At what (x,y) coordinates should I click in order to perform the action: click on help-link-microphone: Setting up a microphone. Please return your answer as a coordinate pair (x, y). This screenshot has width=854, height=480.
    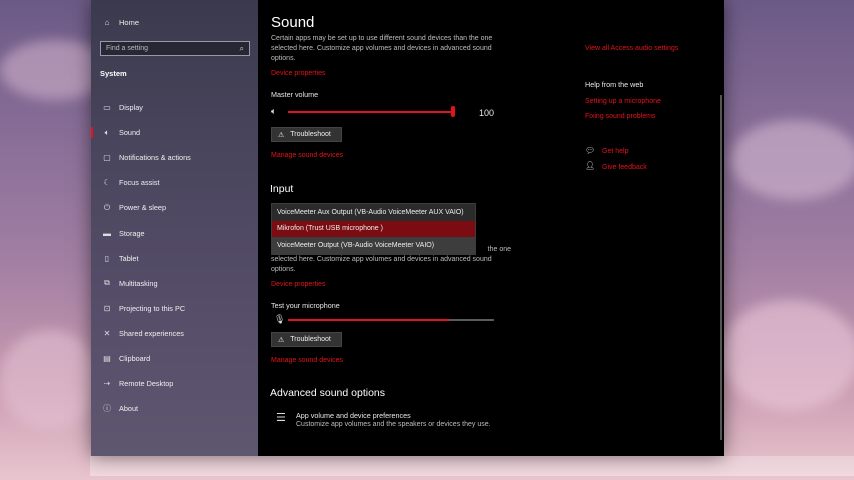
    Looking at the image, I should click on (623, 101).